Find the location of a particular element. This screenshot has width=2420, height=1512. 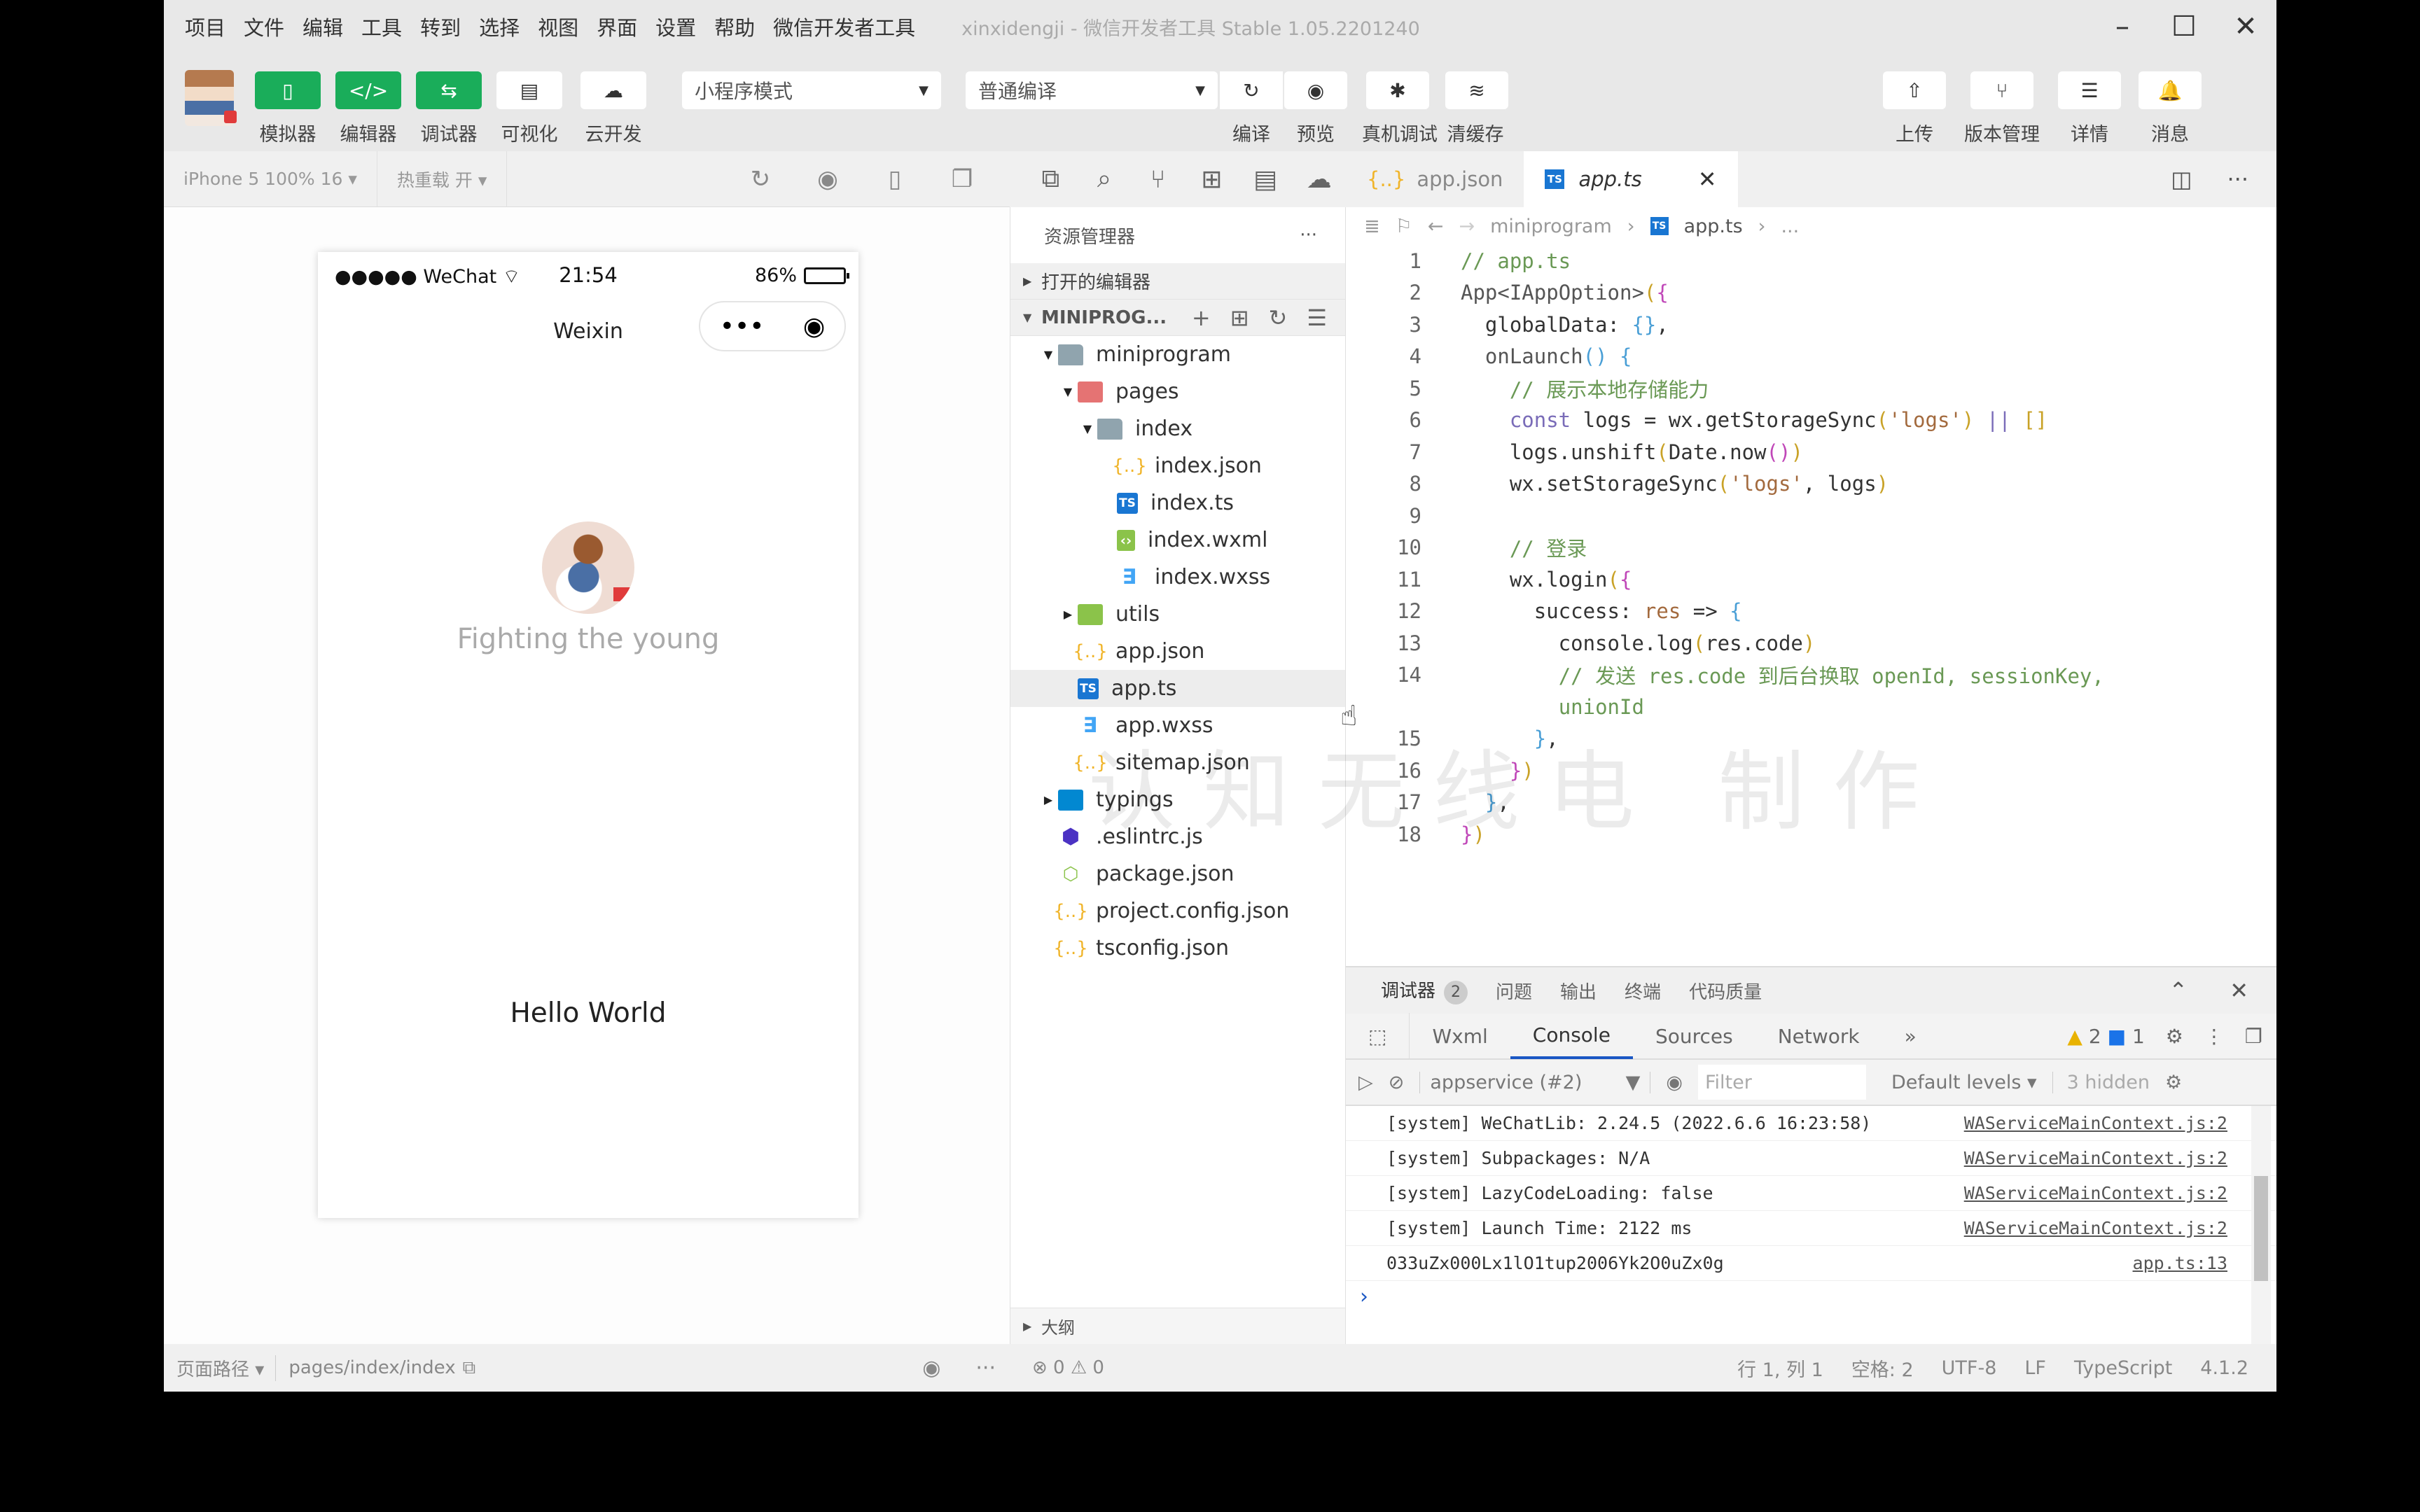

files-icon: ⧉ is located at coordinates (1051, 179).